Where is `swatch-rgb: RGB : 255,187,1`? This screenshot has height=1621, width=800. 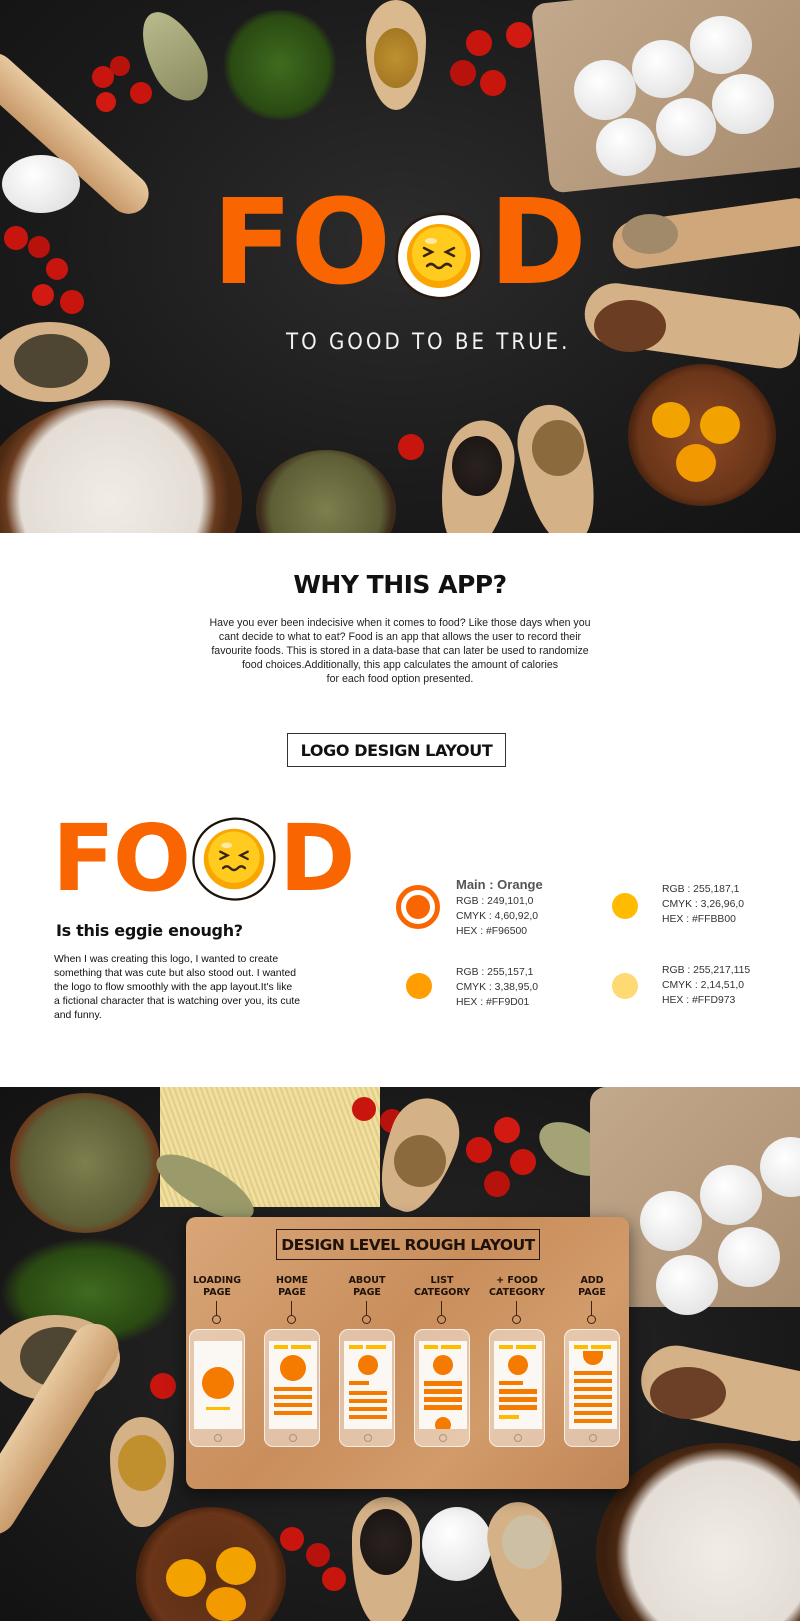 swatch-rgb: RGB : 255,187,1 is located at coordinates (701, 889).